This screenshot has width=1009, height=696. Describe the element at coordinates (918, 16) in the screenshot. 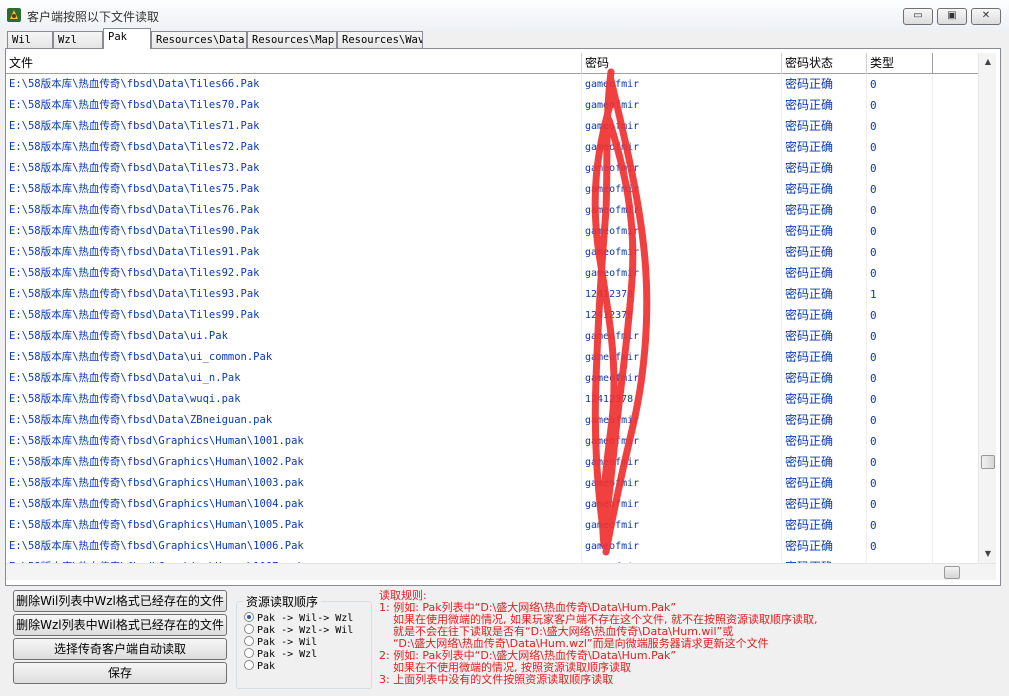

I see `minimize-button: ▭` at that location.